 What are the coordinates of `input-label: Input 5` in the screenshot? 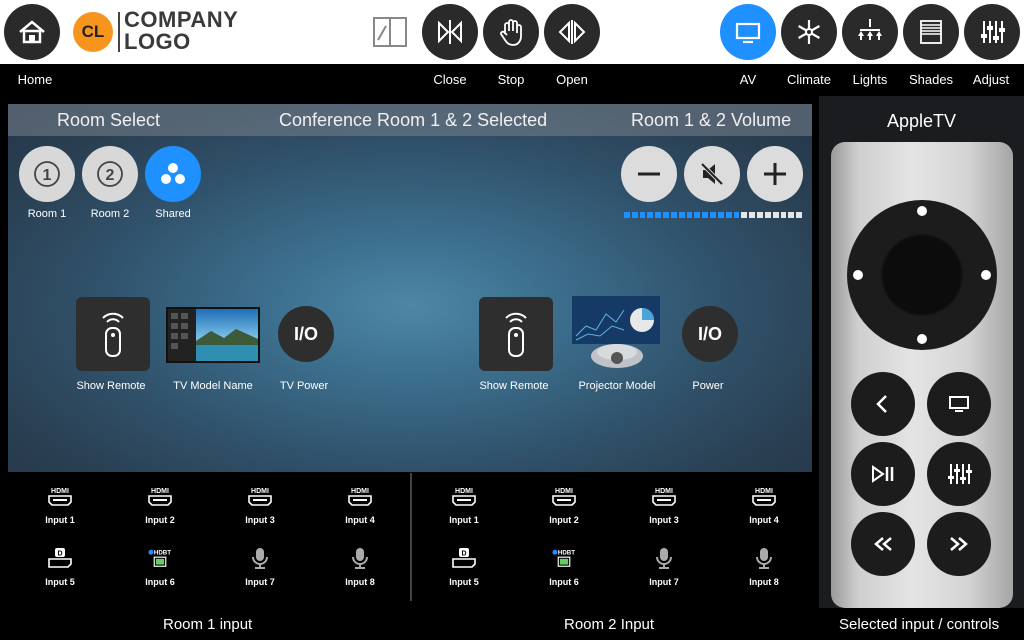 It's located at (464, 582).